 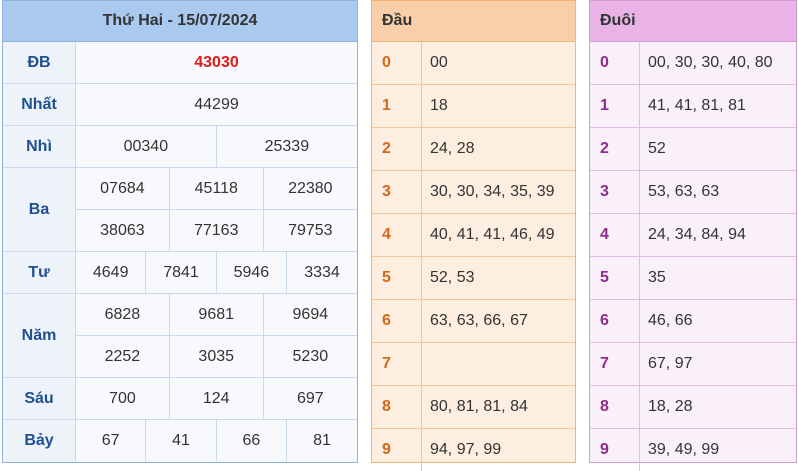 What do you see at coordinates (615, 235) in the screenshot?
I see `duoi-key: 4` at bounding box center [615, 235].